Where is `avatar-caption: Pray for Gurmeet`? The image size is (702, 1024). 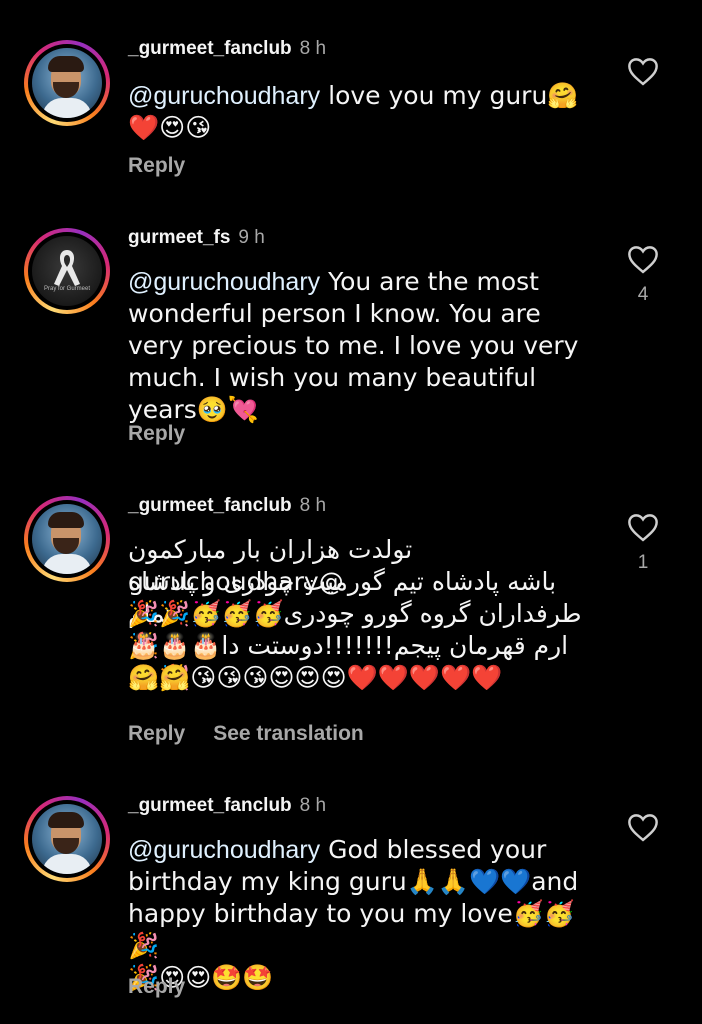
avatar-caption: Pray for Gurmeet is located at coordinates (66, 289).